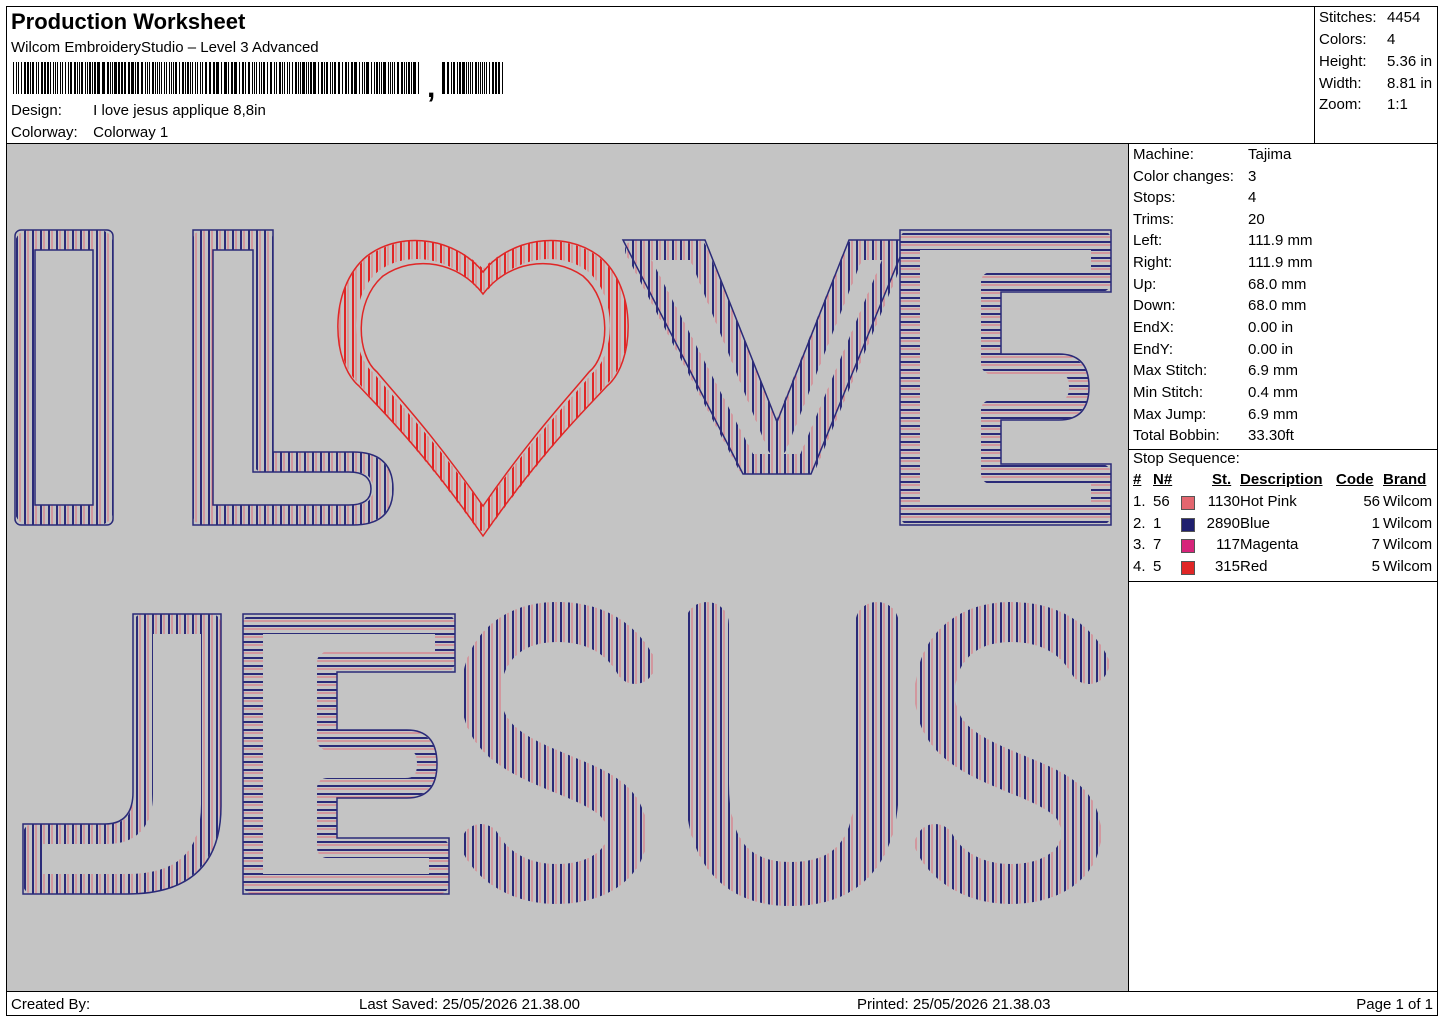  What do you see at coordinates (1154, 197) in the screenshot?
I see `info-label: Stops:` at bounding box center [1154, 197].